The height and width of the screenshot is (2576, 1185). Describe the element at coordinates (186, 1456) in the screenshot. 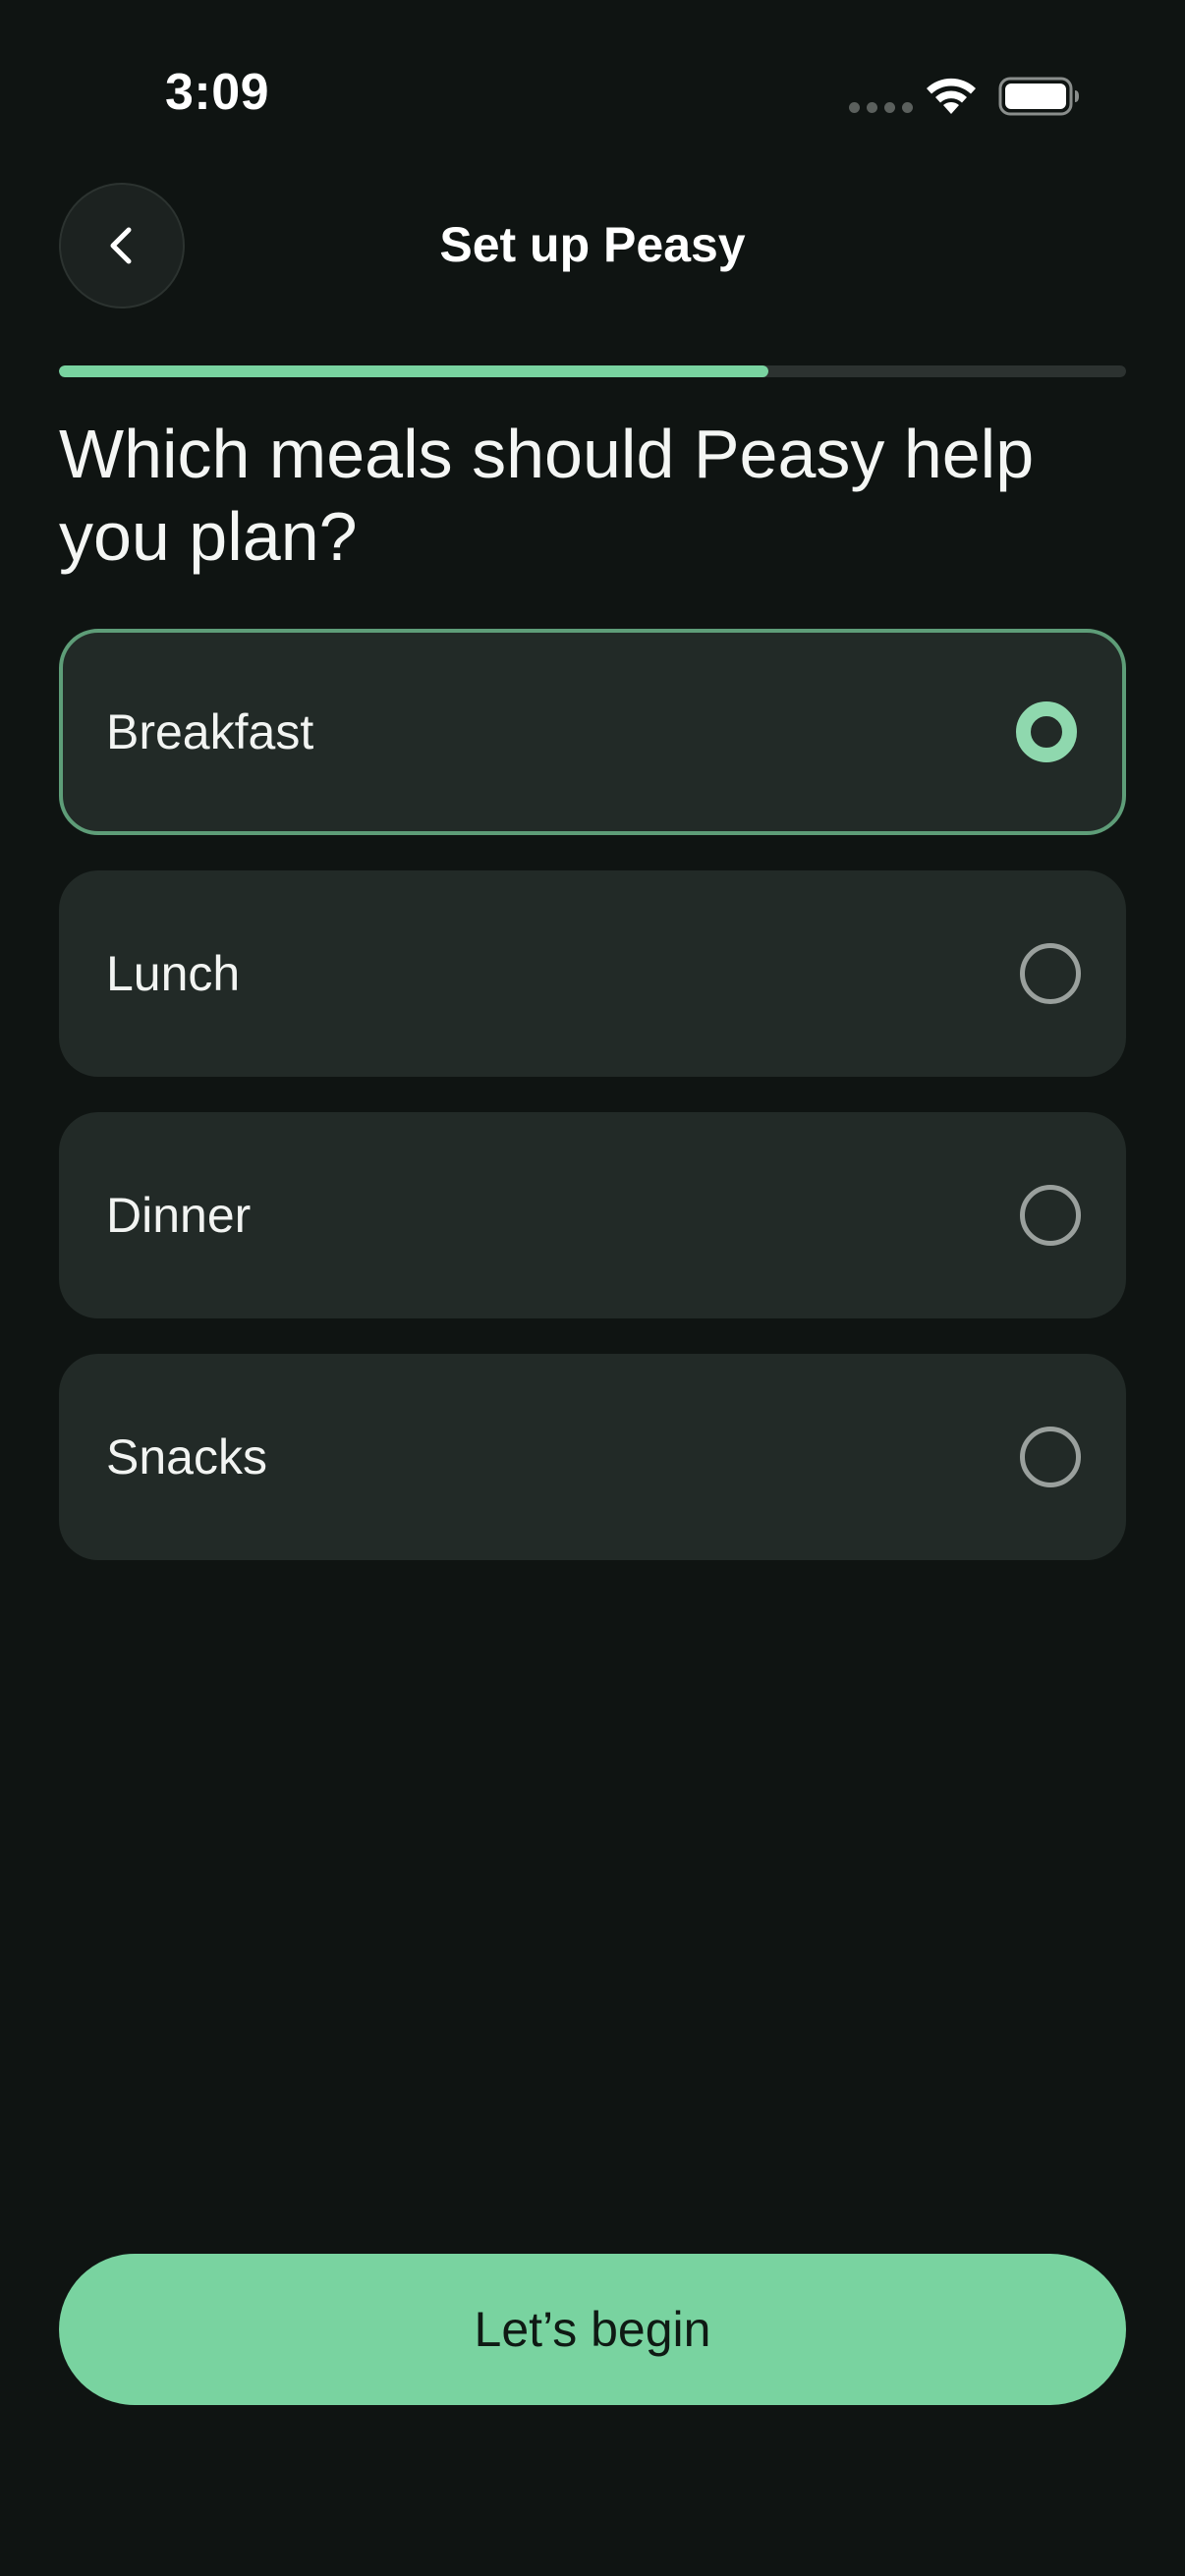

I see `option-label: Snacks` at that location.